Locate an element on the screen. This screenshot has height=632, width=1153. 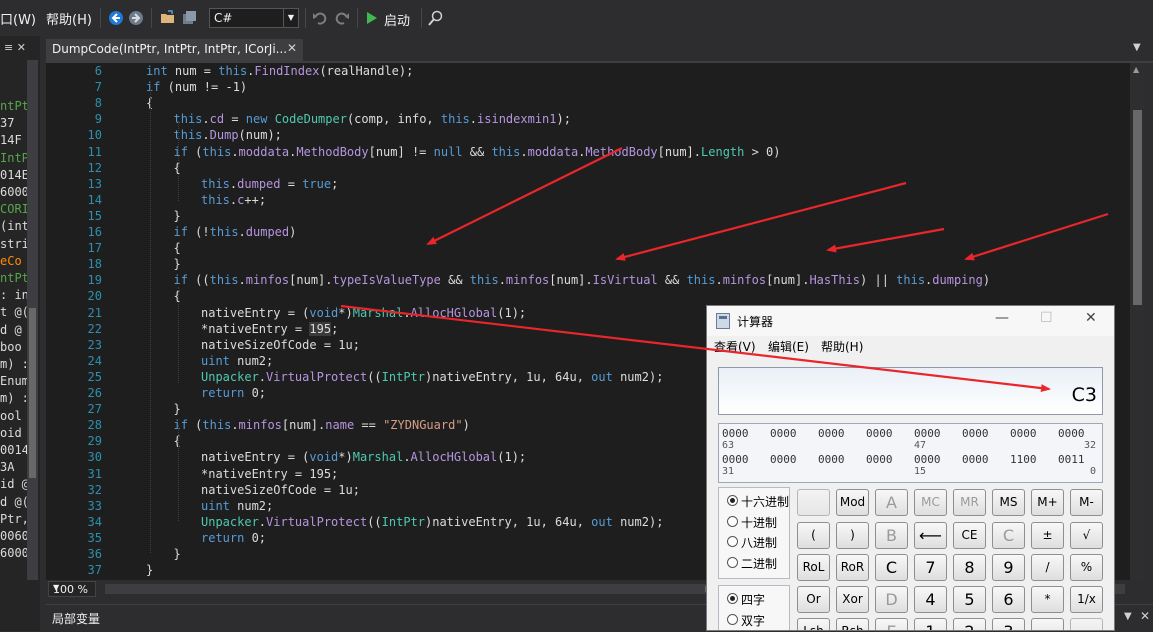
key-M: M- is located at coordinates (1086, 502).